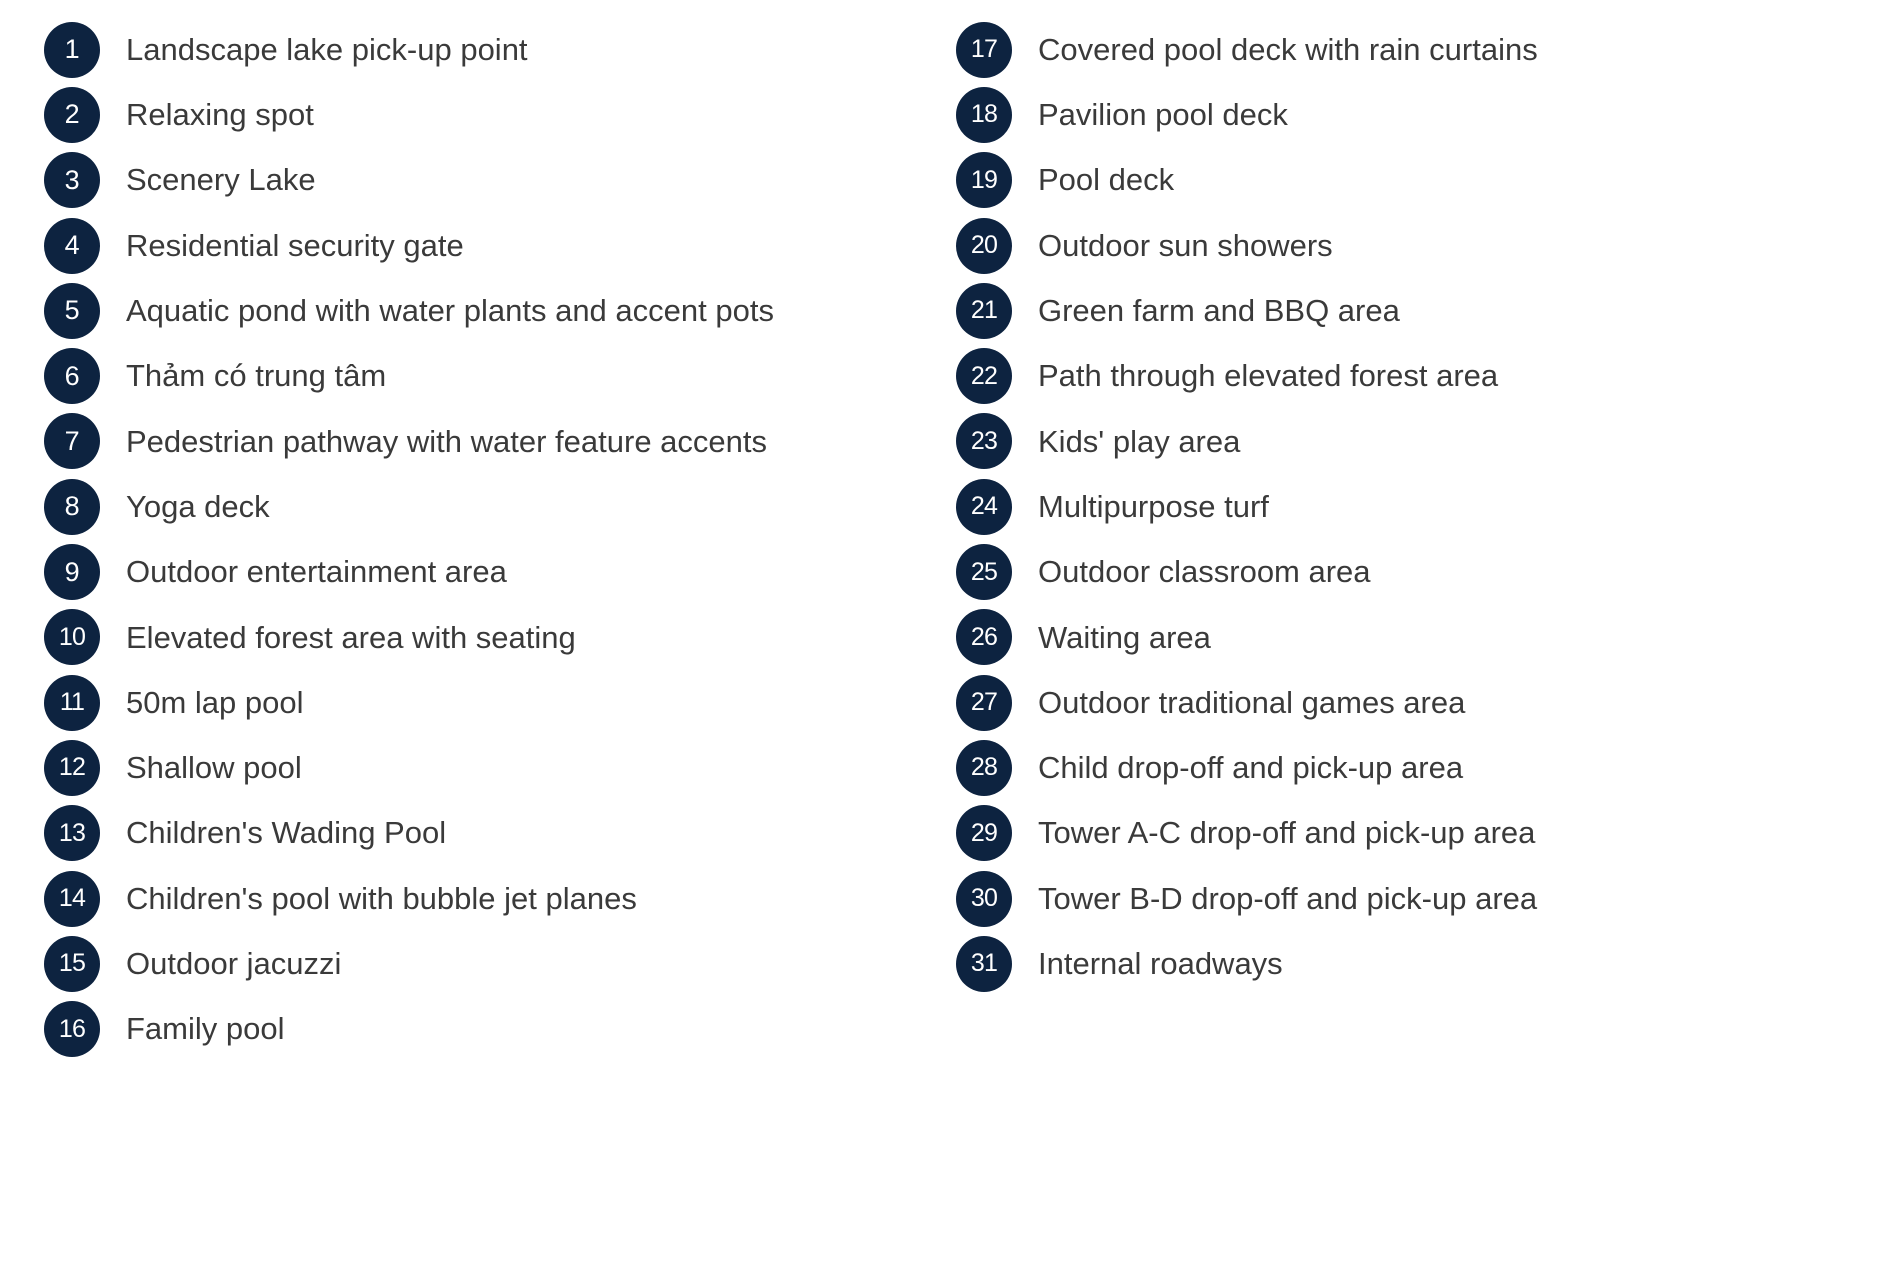 Image resolution: width=1900 pixels, height=1282 pixels. What do you see at coordinates (1219, 311) in the screenshot?
I see `legend-item-label: Green farm and BBQ area` at bounding box center [1219, 311].